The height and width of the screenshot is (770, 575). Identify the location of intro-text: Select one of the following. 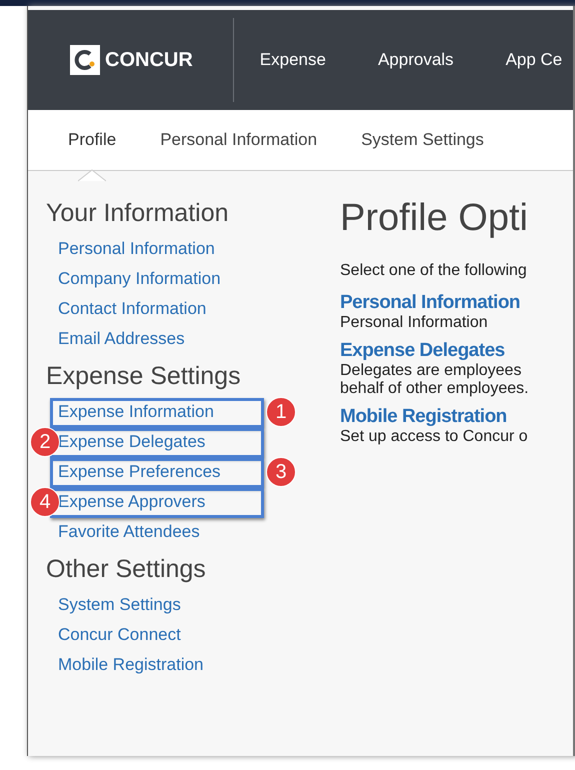
(434, 271).